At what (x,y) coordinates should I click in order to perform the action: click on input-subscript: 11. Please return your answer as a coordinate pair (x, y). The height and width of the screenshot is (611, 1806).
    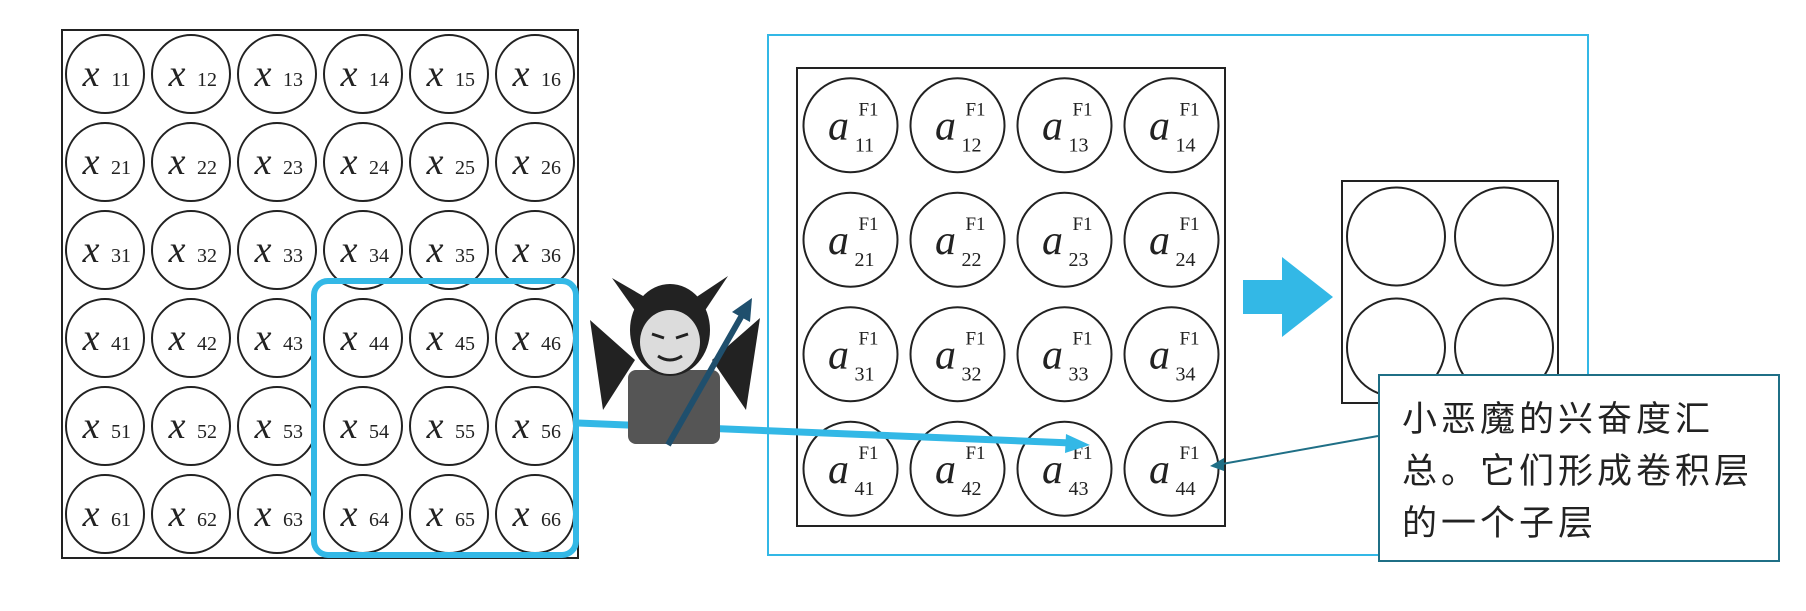
    Looking at the image, I should click on (120, 80).